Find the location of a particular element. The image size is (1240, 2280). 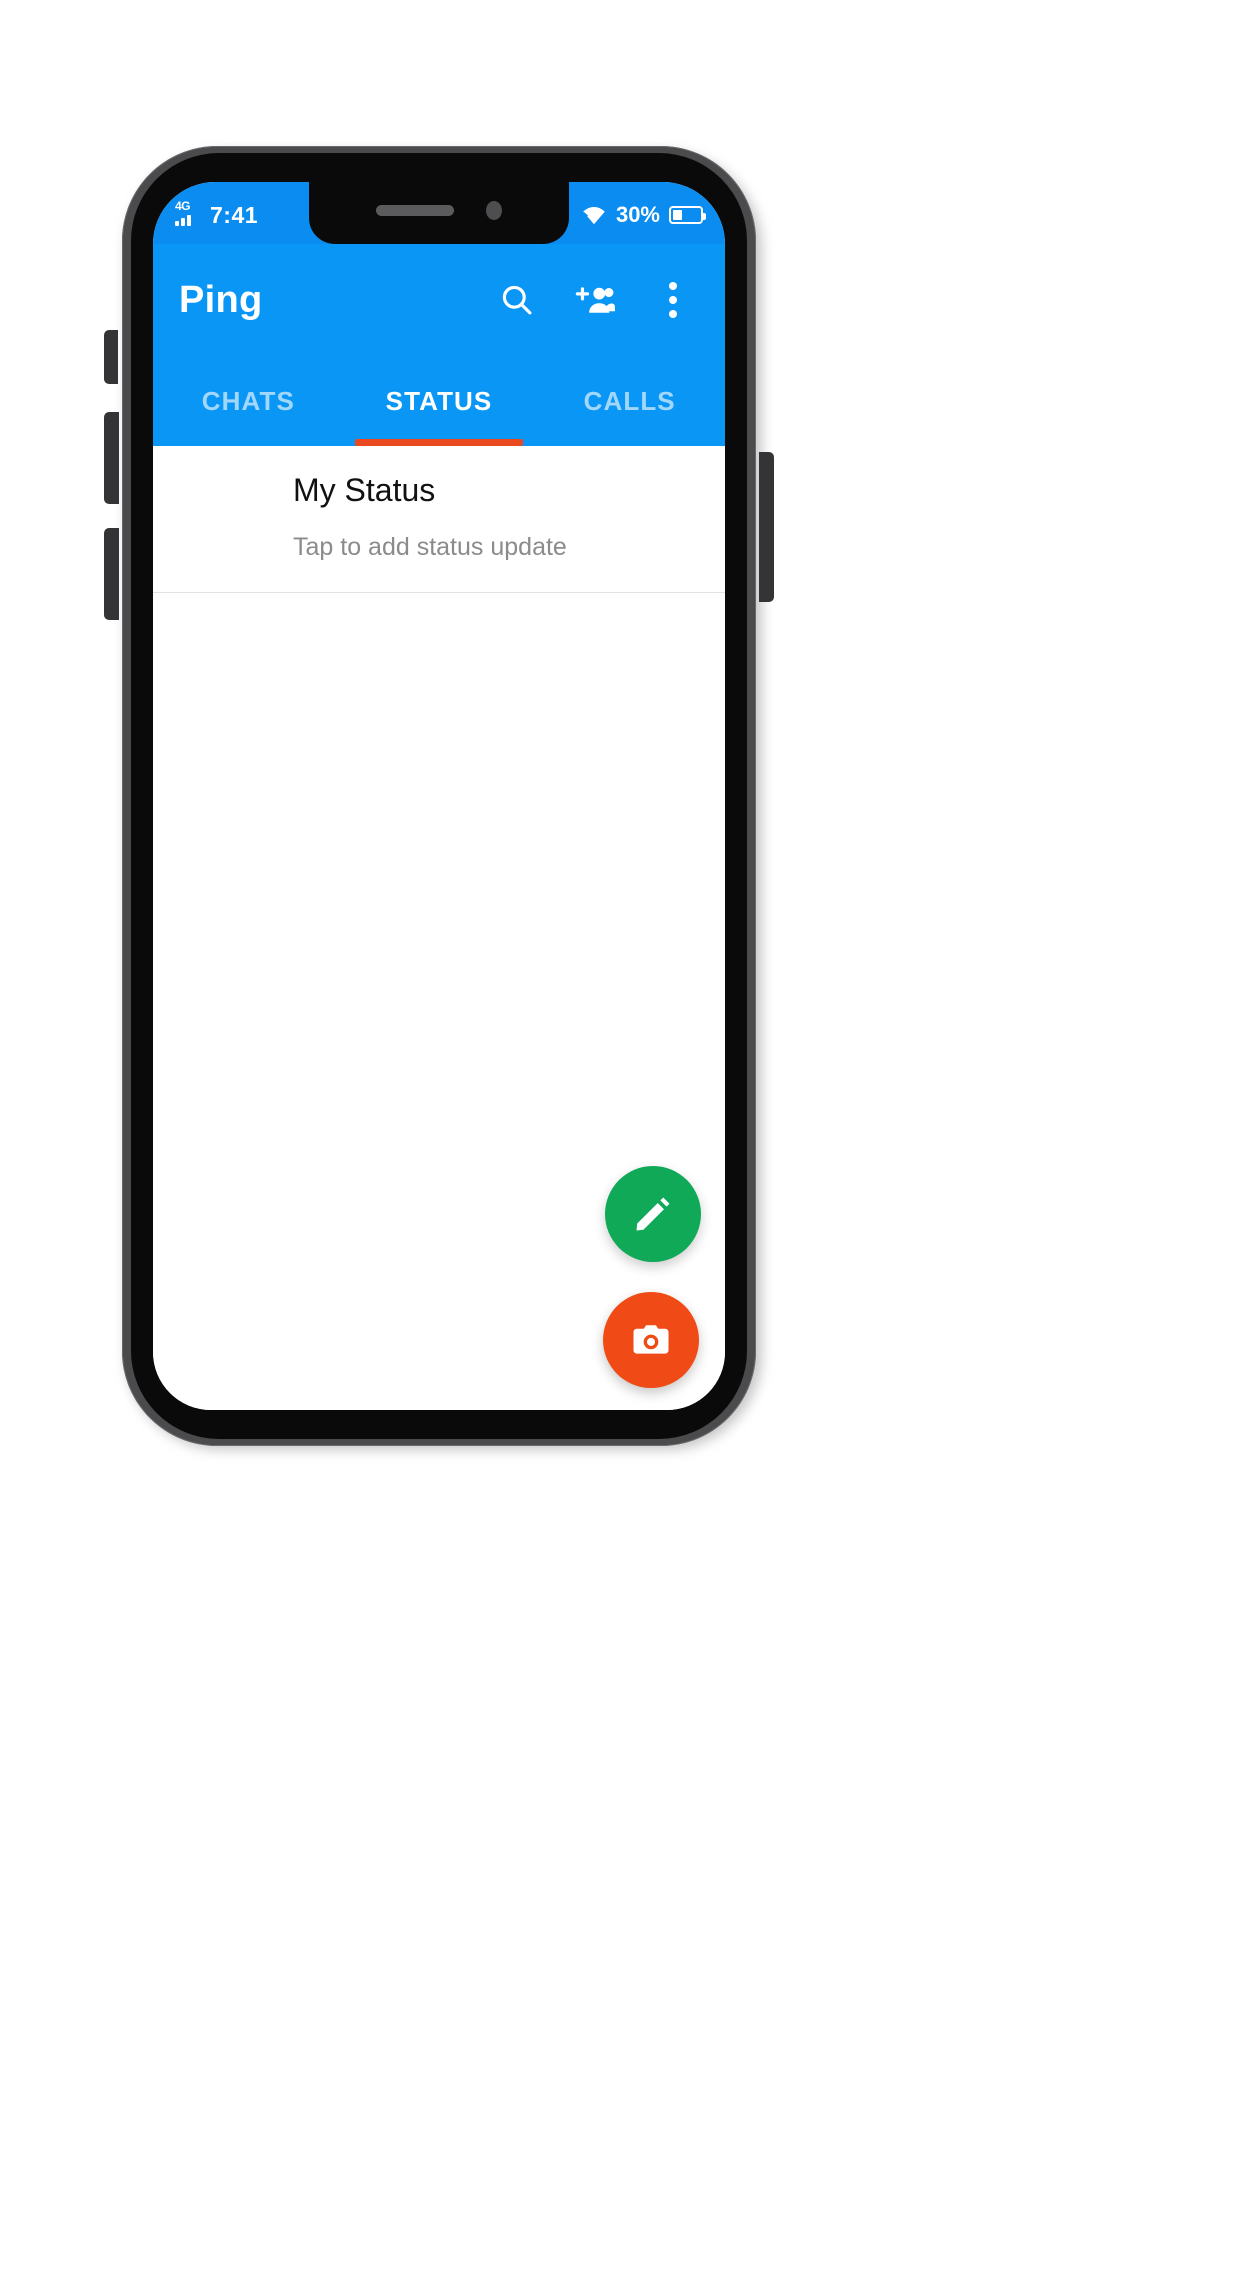

status-bar-right: 30% is located at coordinates (643, 213).